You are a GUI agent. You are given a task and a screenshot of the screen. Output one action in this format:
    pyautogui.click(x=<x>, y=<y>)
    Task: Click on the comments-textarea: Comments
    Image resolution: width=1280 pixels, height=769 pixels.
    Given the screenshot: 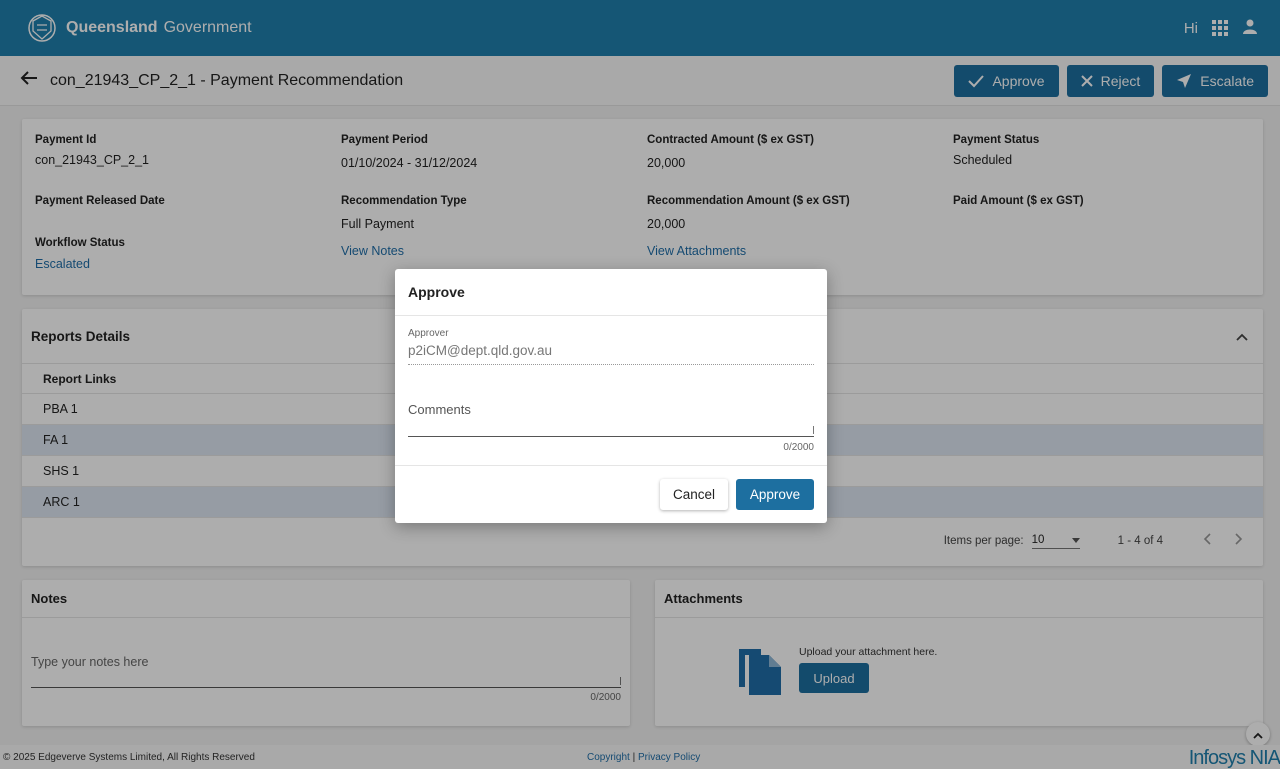 What is the action you would take?
    pyautogui.click(x=611, y=419)
    